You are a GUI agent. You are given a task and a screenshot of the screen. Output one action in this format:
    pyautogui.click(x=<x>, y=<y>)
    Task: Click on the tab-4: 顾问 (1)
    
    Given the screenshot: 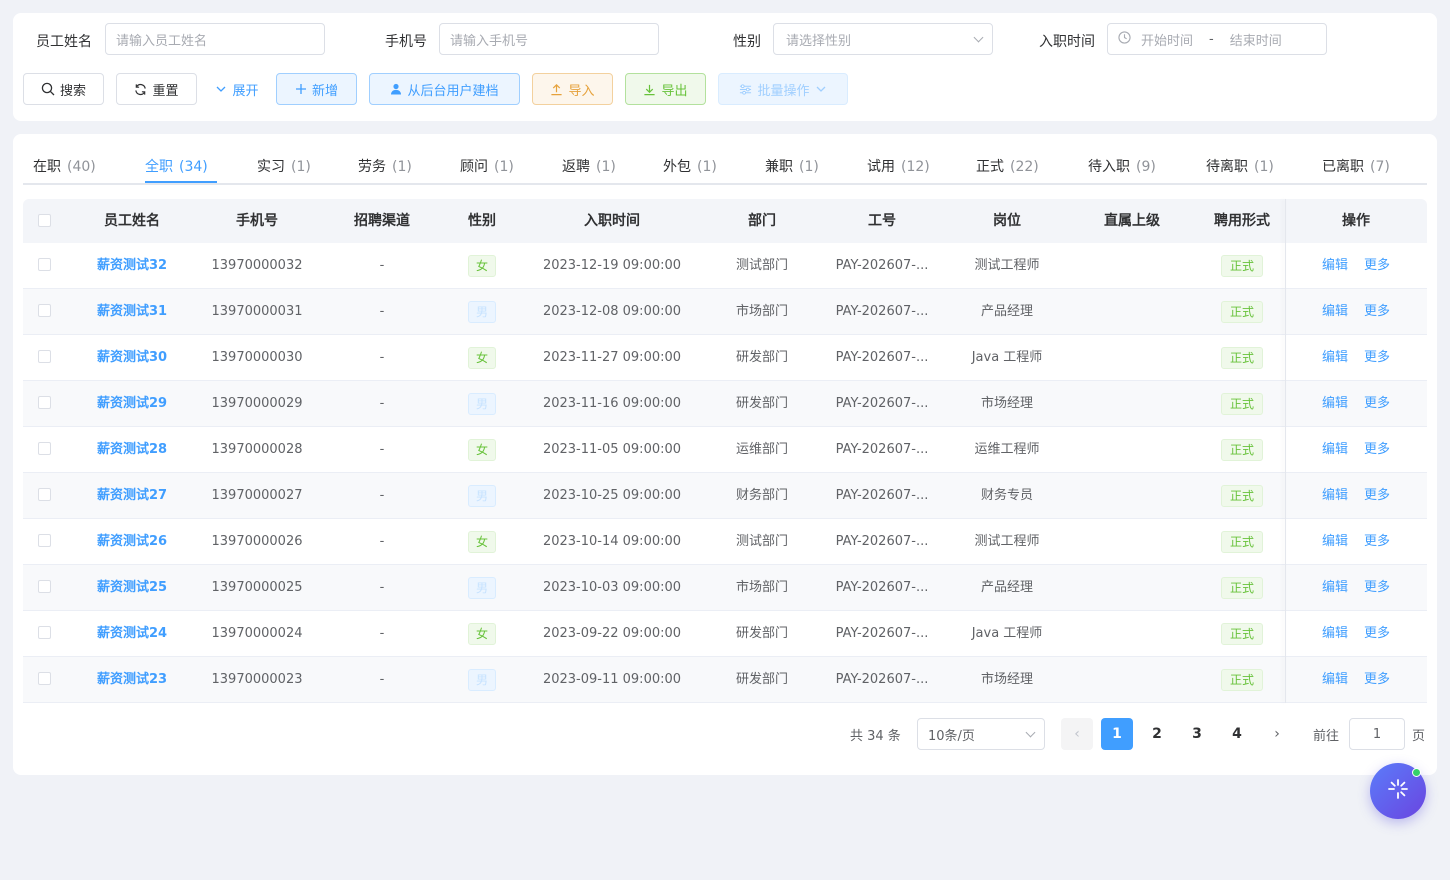 What is the action you would take?
    pyautogui.click(x=487, y=166)
    